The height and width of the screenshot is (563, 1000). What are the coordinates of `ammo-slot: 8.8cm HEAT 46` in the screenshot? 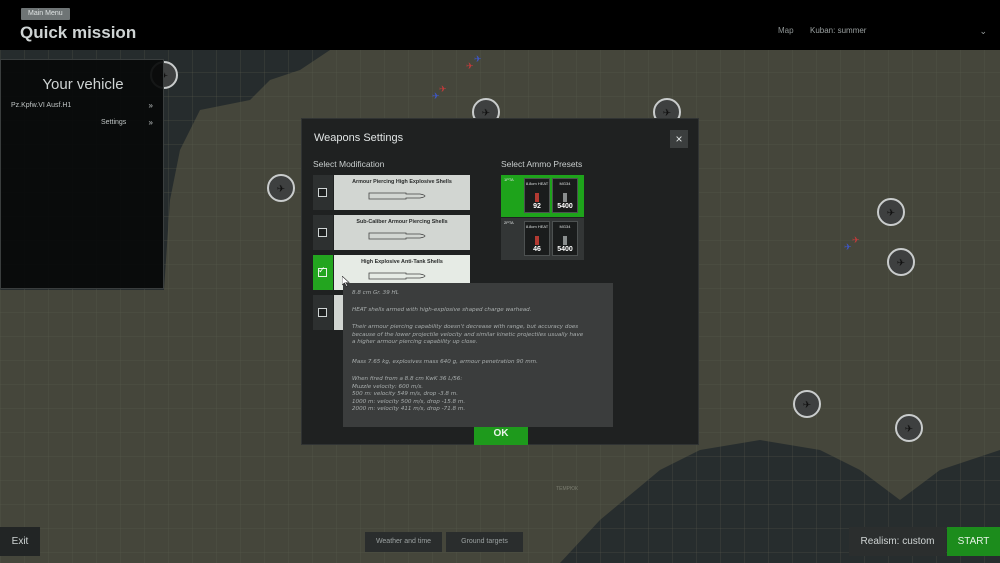 It's located at (537, 238).